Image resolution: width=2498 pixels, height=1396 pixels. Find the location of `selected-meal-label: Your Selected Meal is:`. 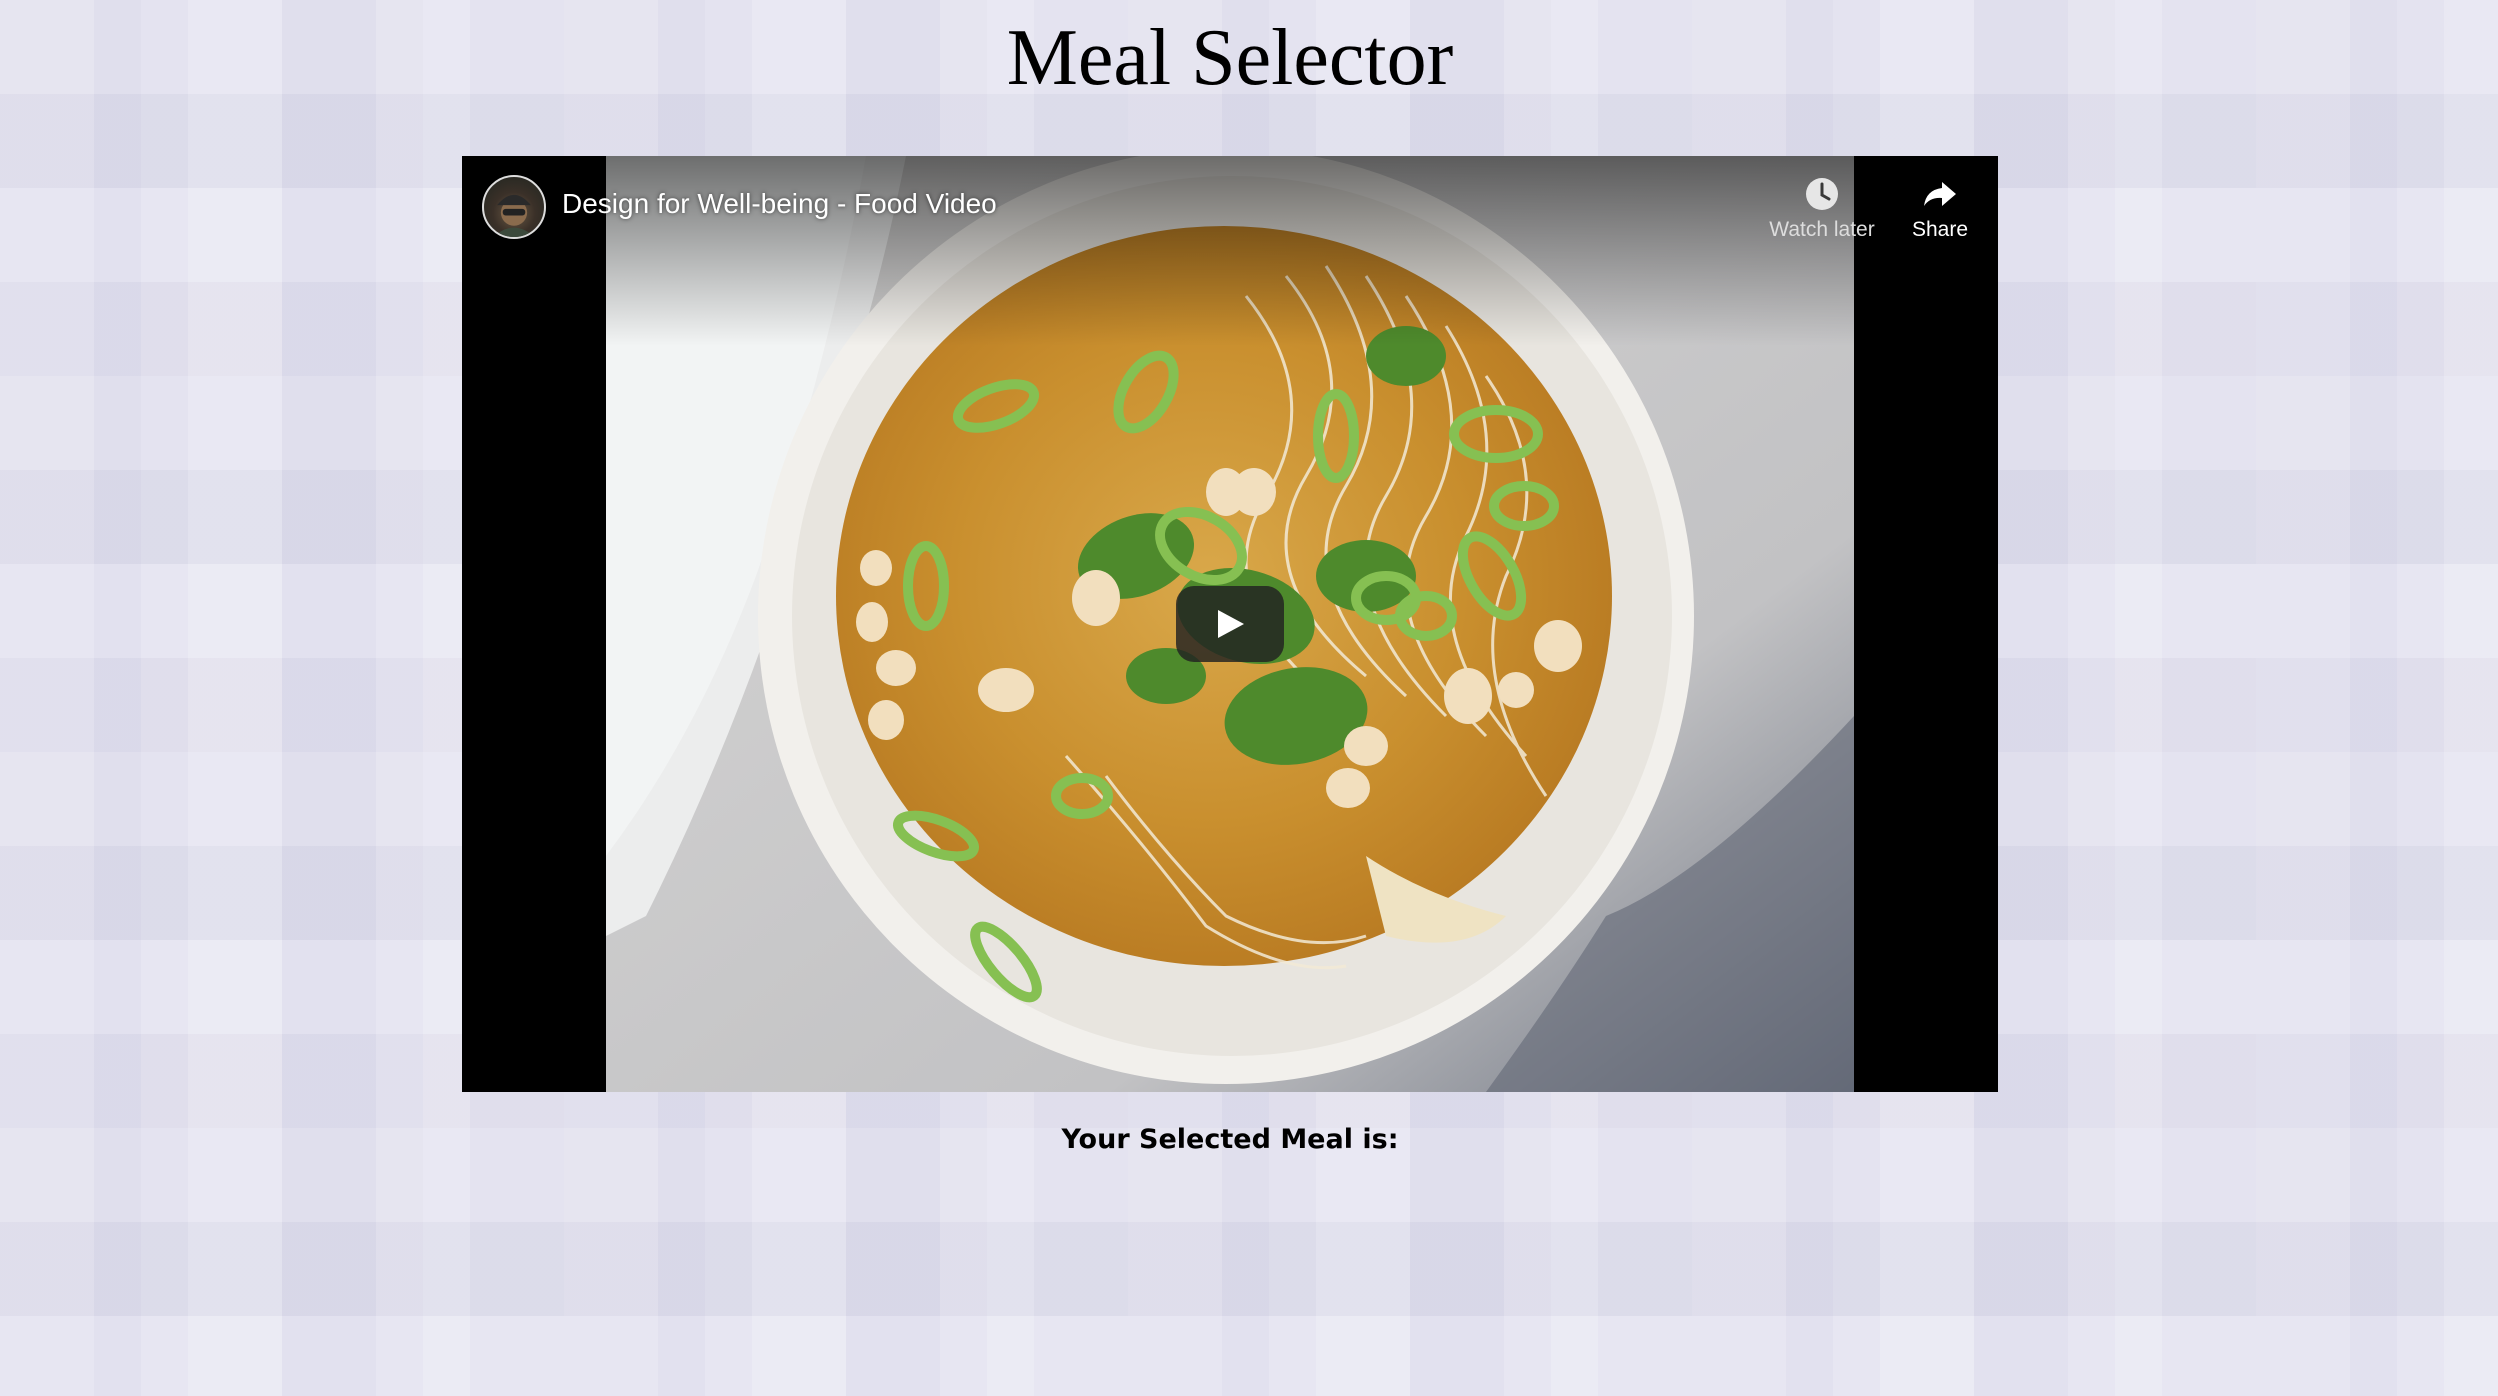

selected-meal-label: Your Selected Meal is: is located at coordinates (1230, 1139).